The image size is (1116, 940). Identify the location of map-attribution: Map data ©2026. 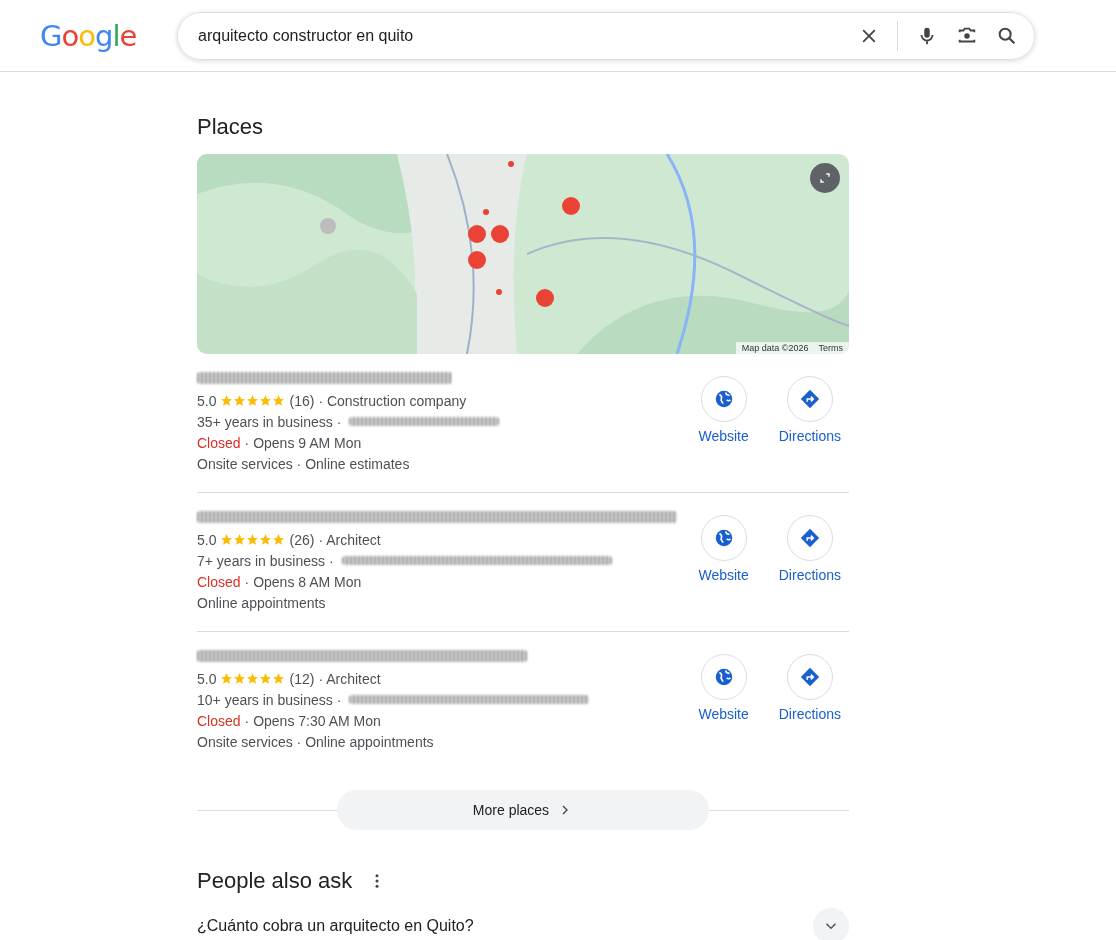
(775, 348).